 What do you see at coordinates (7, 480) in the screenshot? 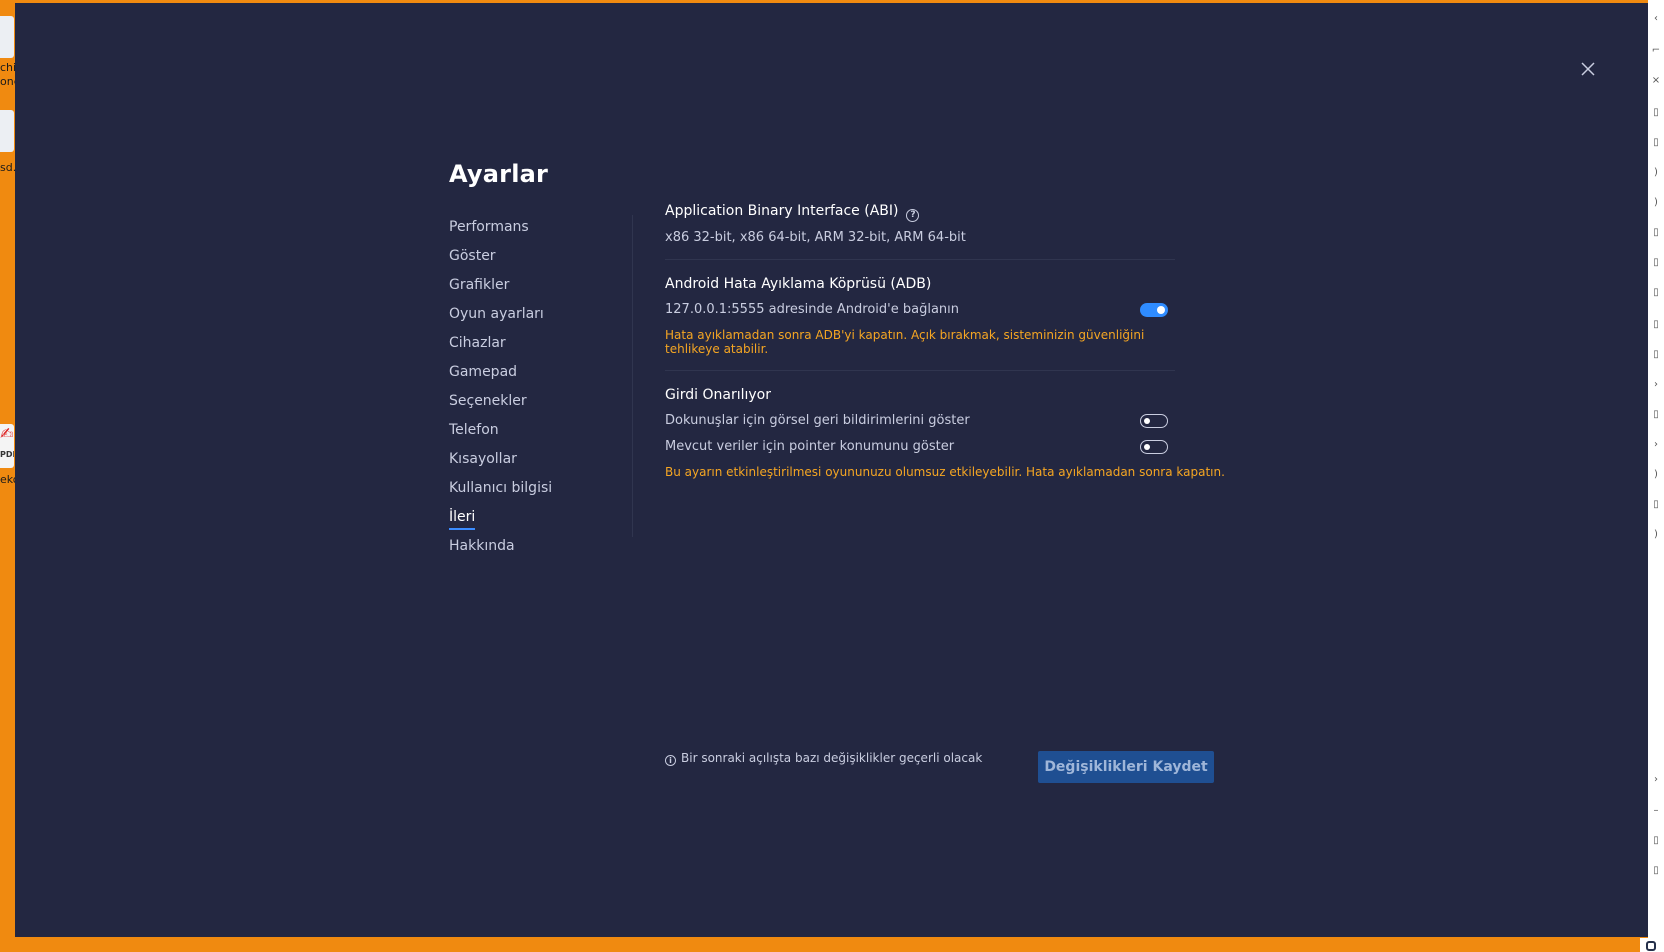
I see `desktop-file-label: eko` at bounding box center [7, 480].